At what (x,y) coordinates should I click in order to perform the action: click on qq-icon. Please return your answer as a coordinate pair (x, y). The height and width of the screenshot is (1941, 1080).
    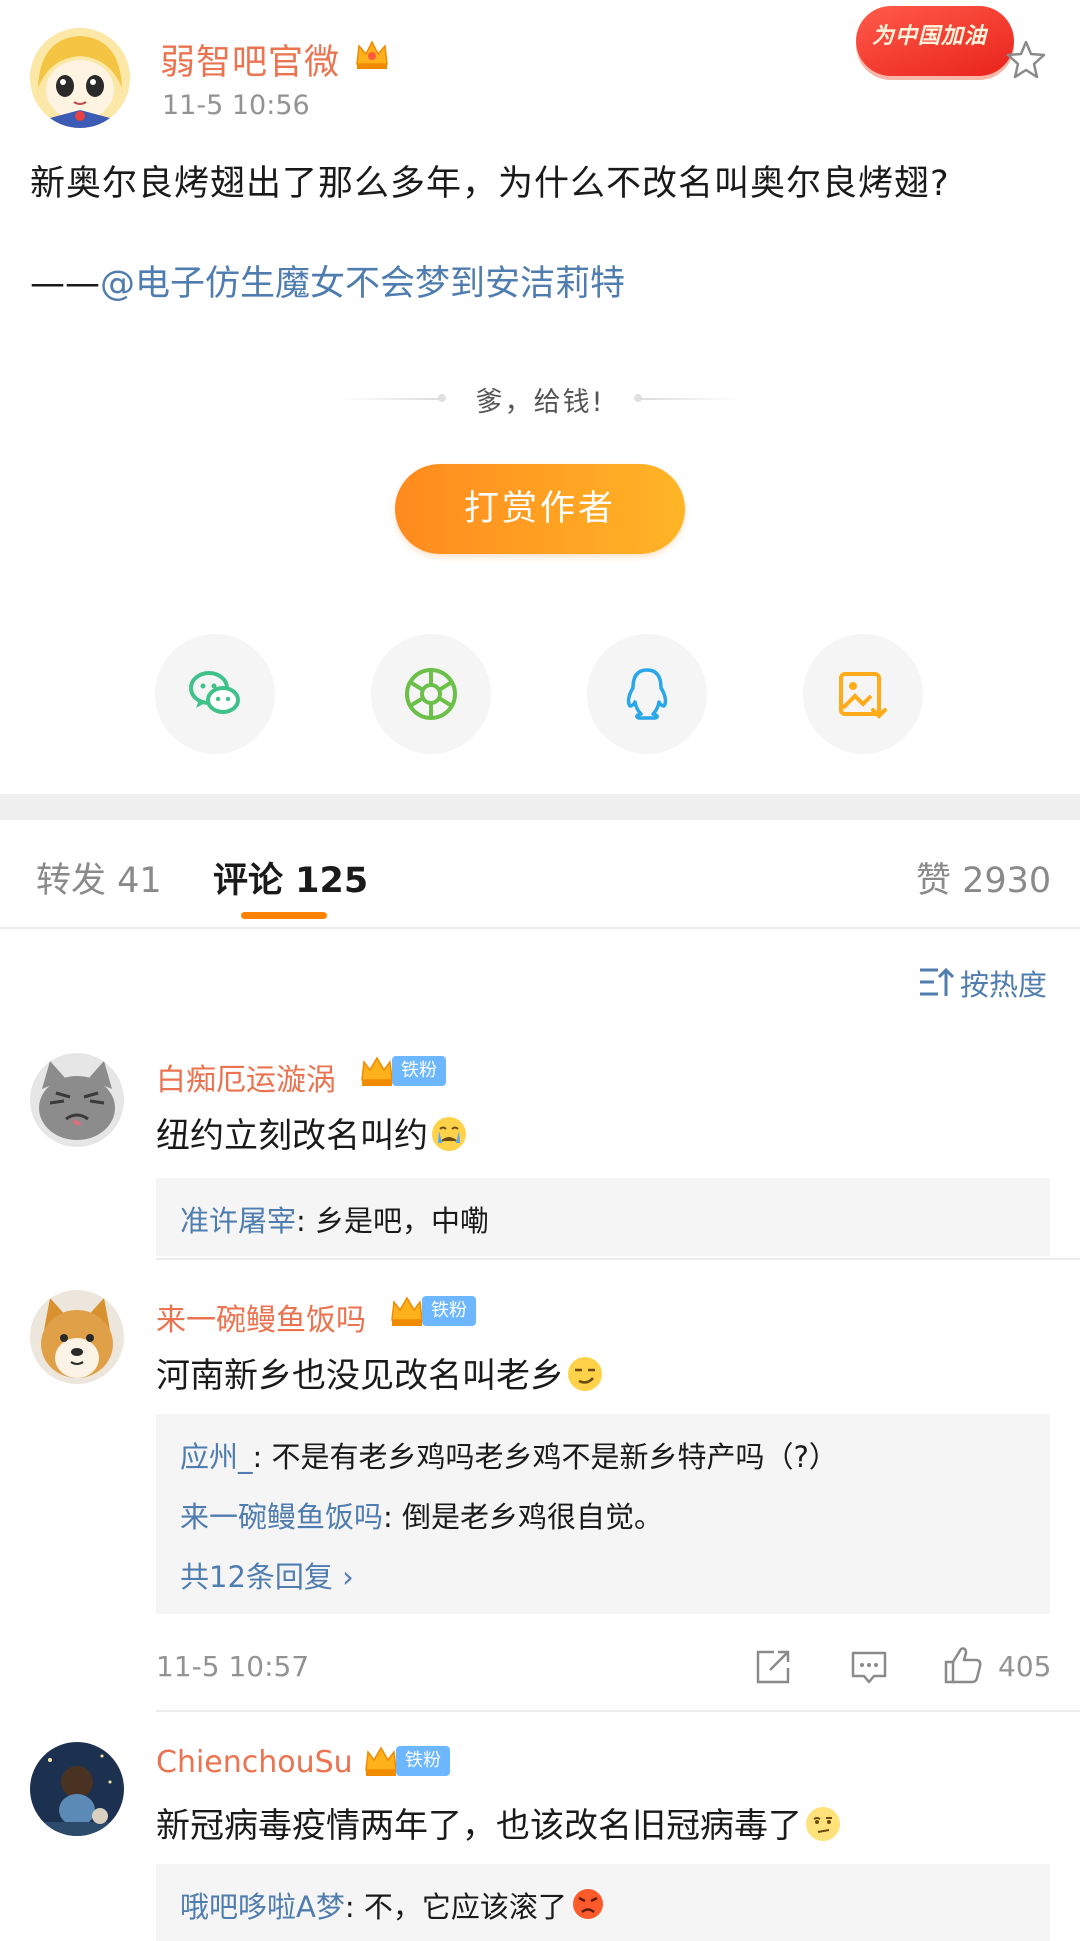
    Looking at the image, I should click on (647, 694).